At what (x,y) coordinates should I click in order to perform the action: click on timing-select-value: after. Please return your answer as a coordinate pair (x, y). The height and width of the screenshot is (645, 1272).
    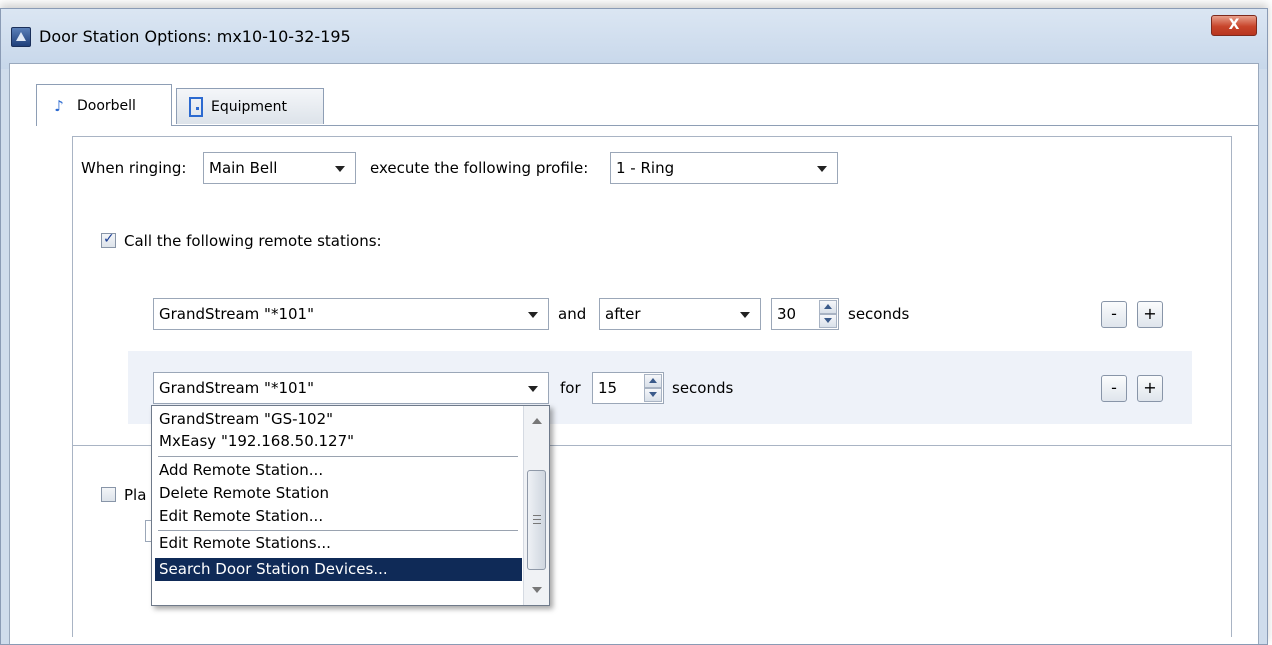
    Looking at the image, I should click on (623, 314).